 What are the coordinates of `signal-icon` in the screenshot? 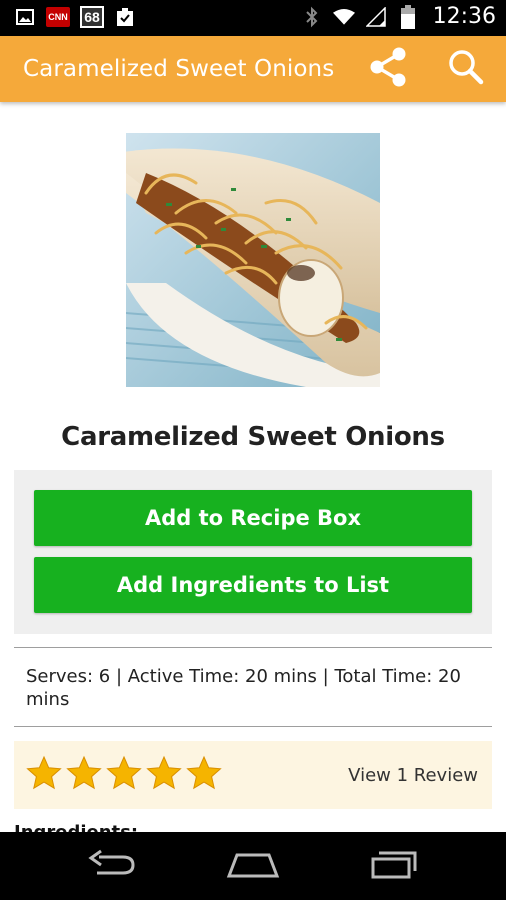 It's located at (376, 17).